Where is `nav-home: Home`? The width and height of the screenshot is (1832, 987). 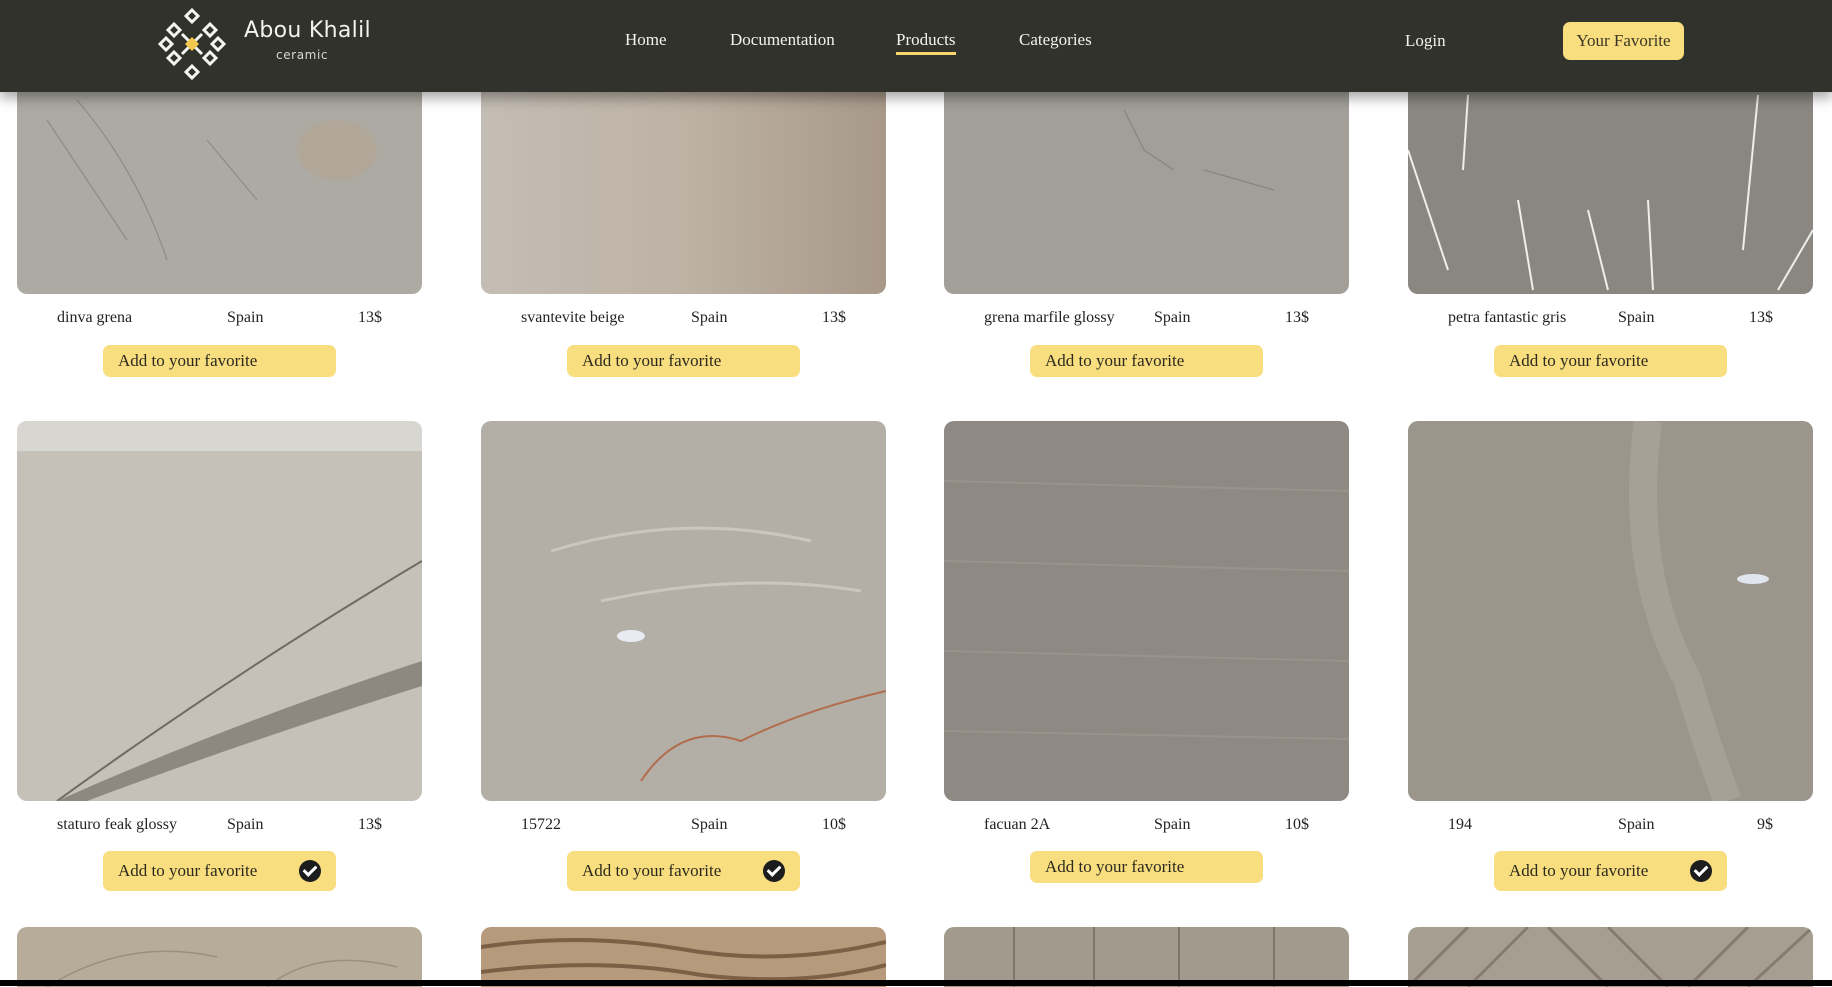
nav-home: Home is located at coordinates (646, 40).